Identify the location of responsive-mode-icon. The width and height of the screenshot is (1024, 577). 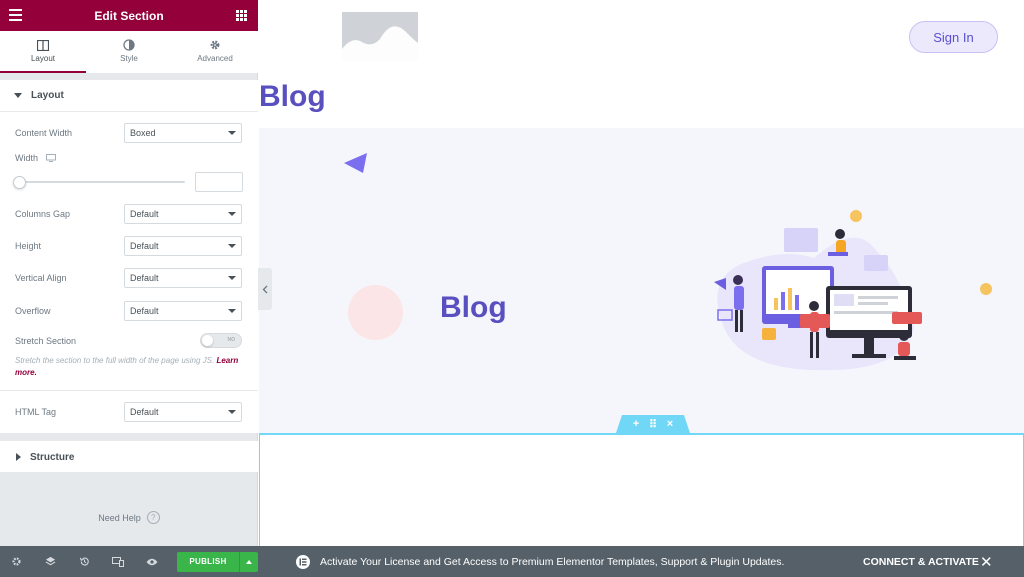
(118, 562).